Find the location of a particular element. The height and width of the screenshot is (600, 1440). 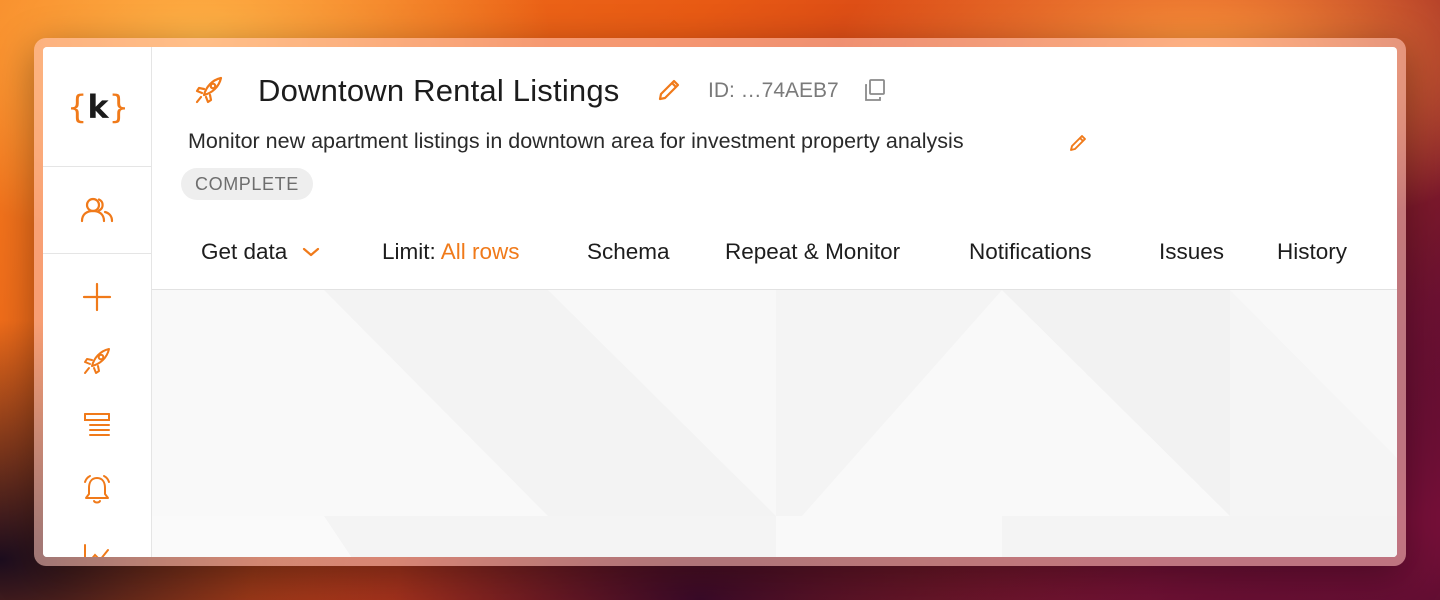

plus-icon is located at coordinates (97, 297).